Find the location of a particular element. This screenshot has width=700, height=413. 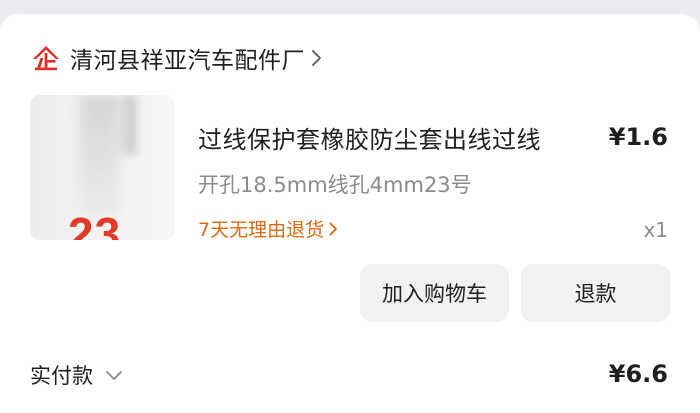

product-title: 过线保护套橡胶防尘套出线过线 is located at coordinates (369, 137).